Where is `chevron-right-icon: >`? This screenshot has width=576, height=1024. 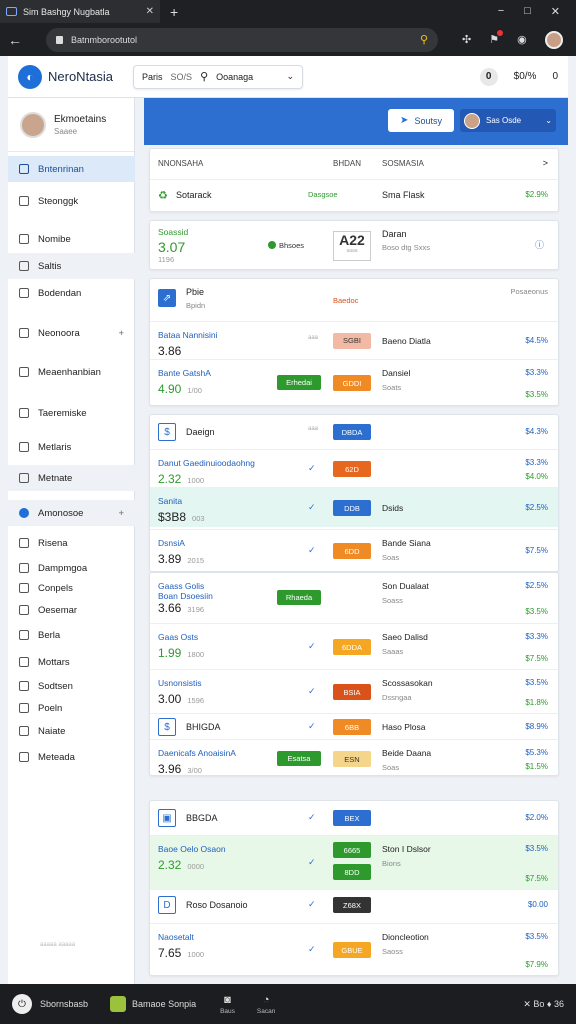 chevron-right-icon: > is located at coordinates (545, 163).